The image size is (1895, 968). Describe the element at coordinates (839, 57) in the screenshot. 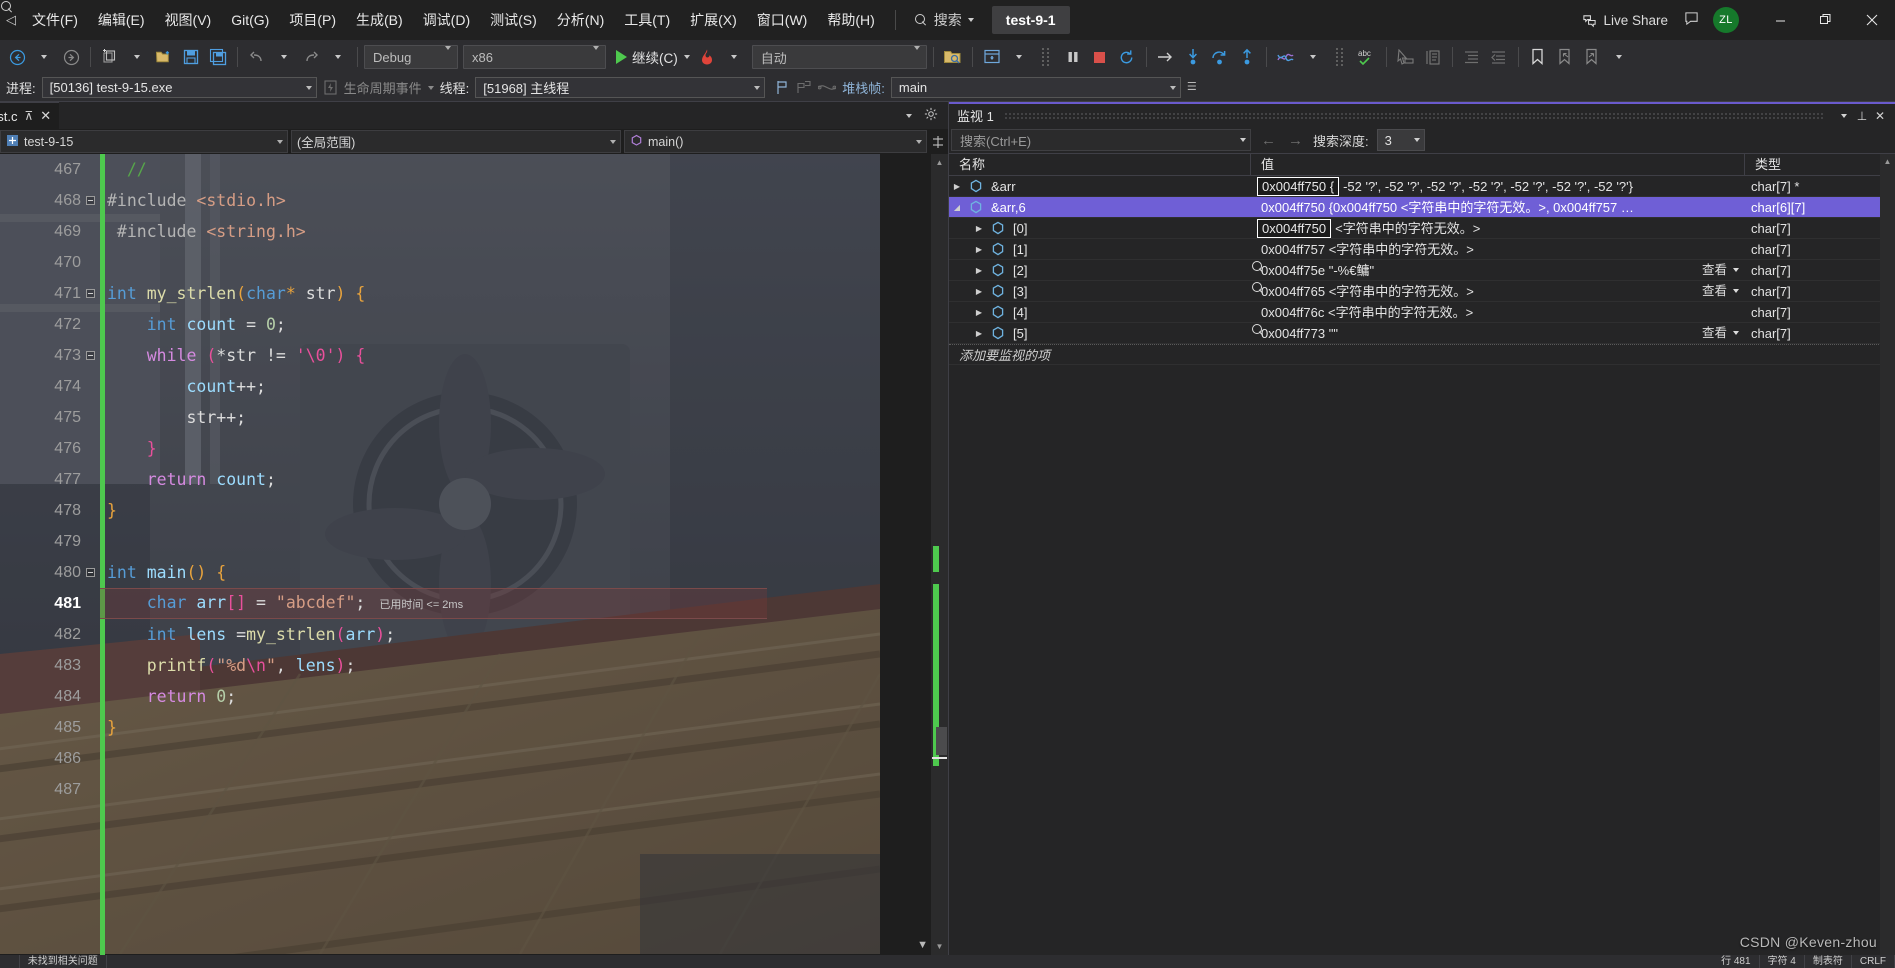

I see `debug-mode-select: 自动` at that location.